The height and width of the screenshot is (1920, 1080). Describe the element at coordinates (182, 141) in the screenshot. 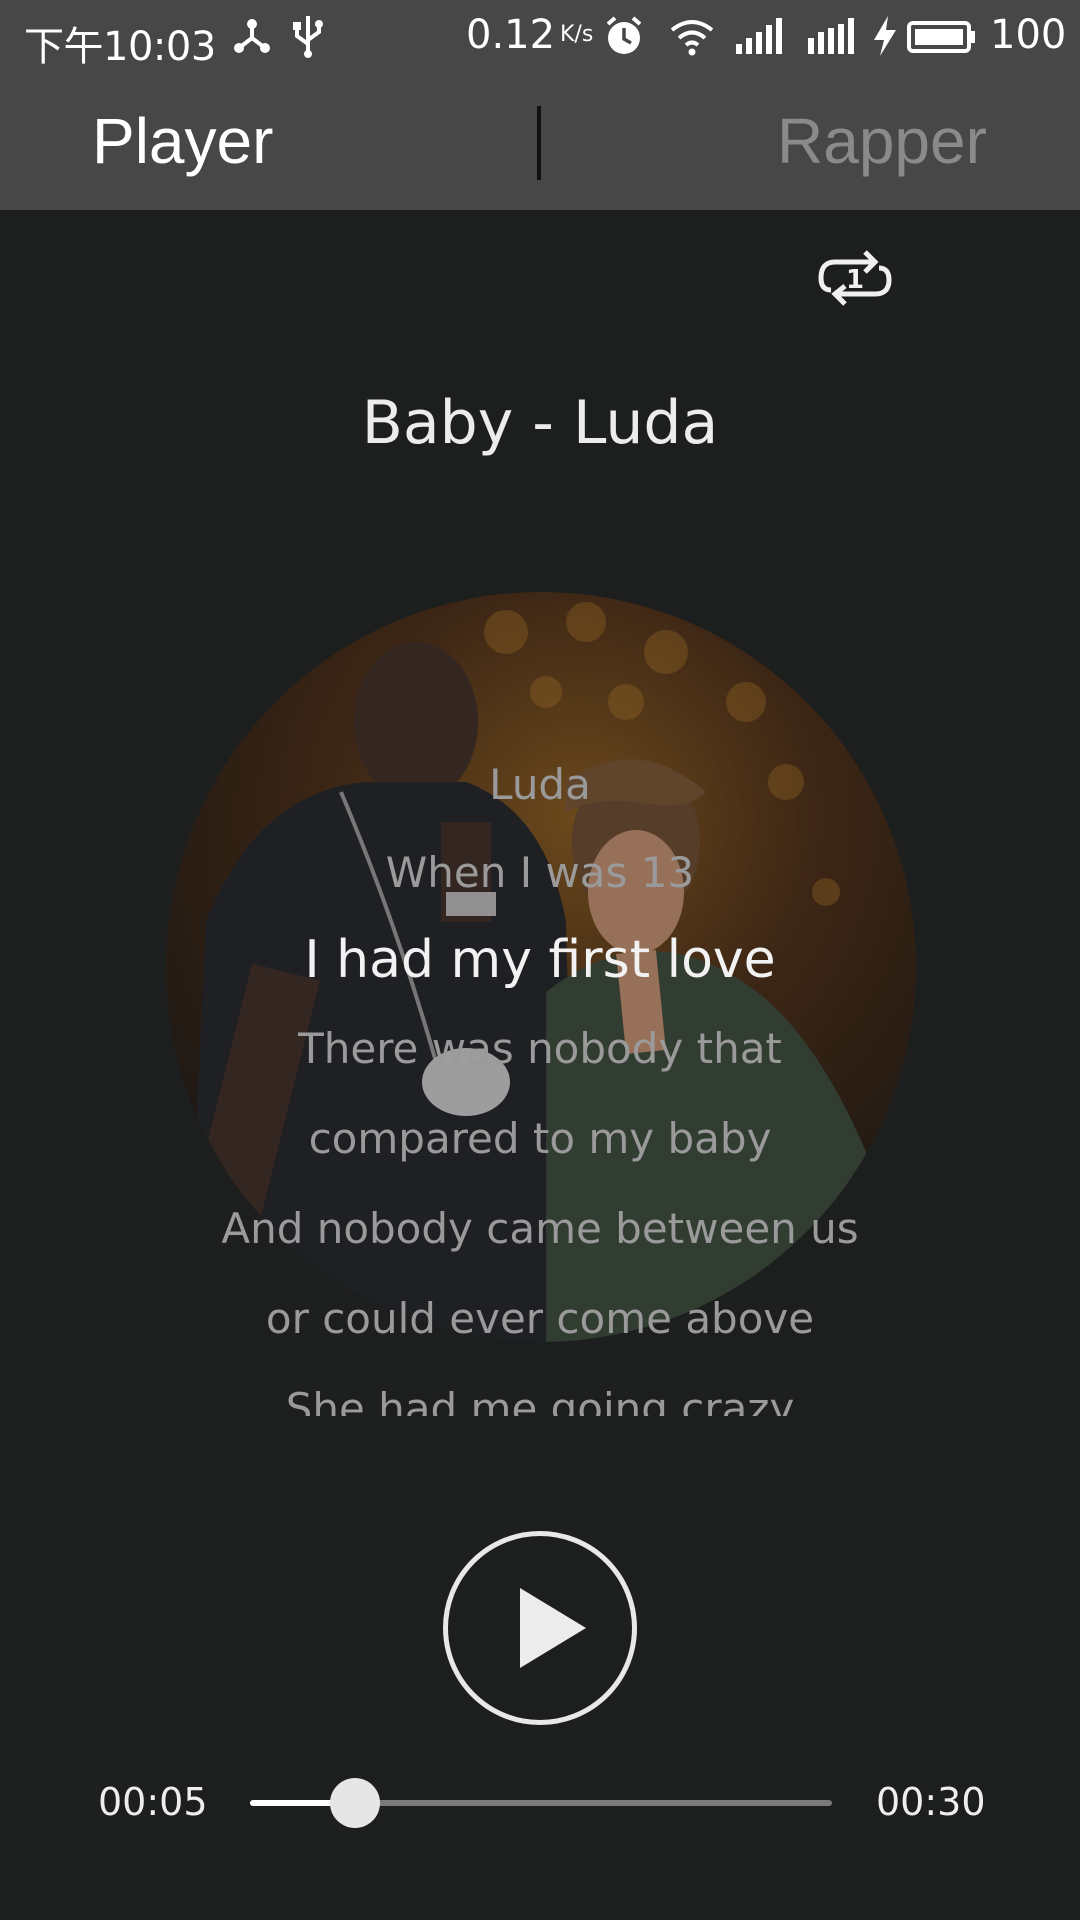

I see `tab-player: Player` at that location.